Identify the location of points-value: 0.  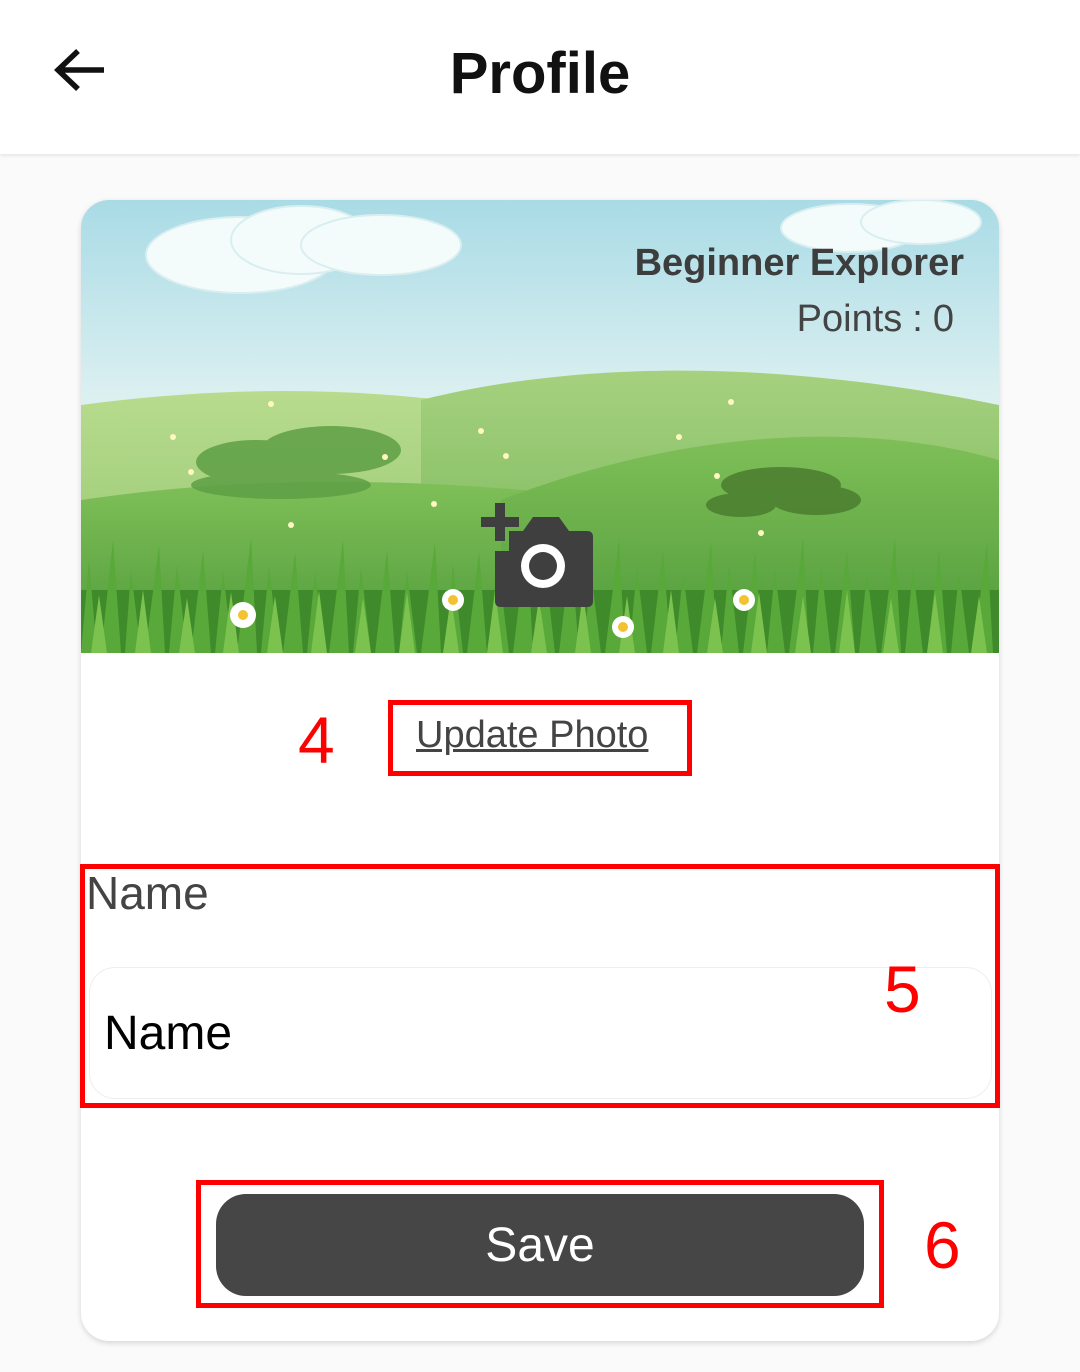
(943, 319).